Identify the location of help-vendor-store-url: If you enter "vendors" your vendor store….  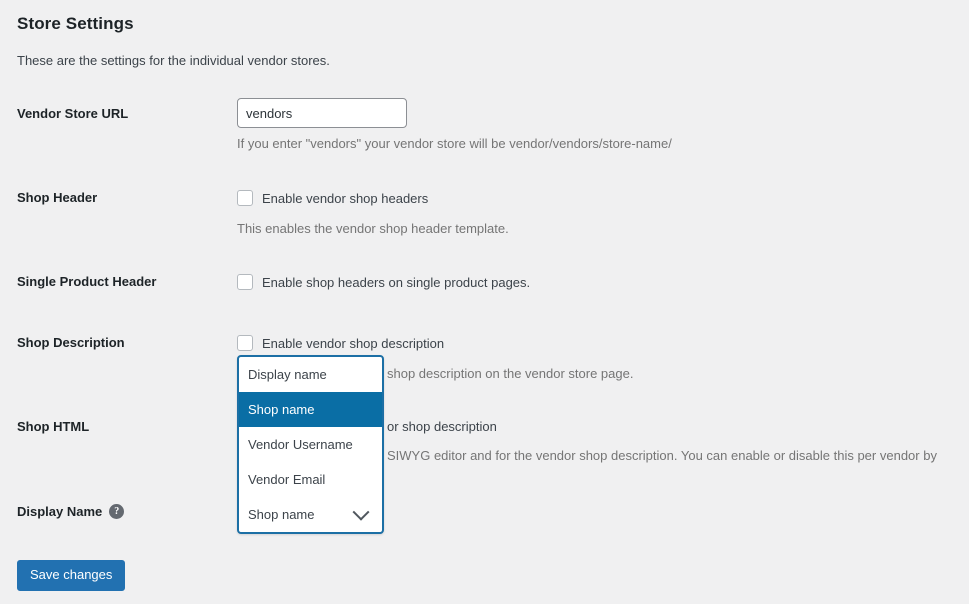
(454, 143).